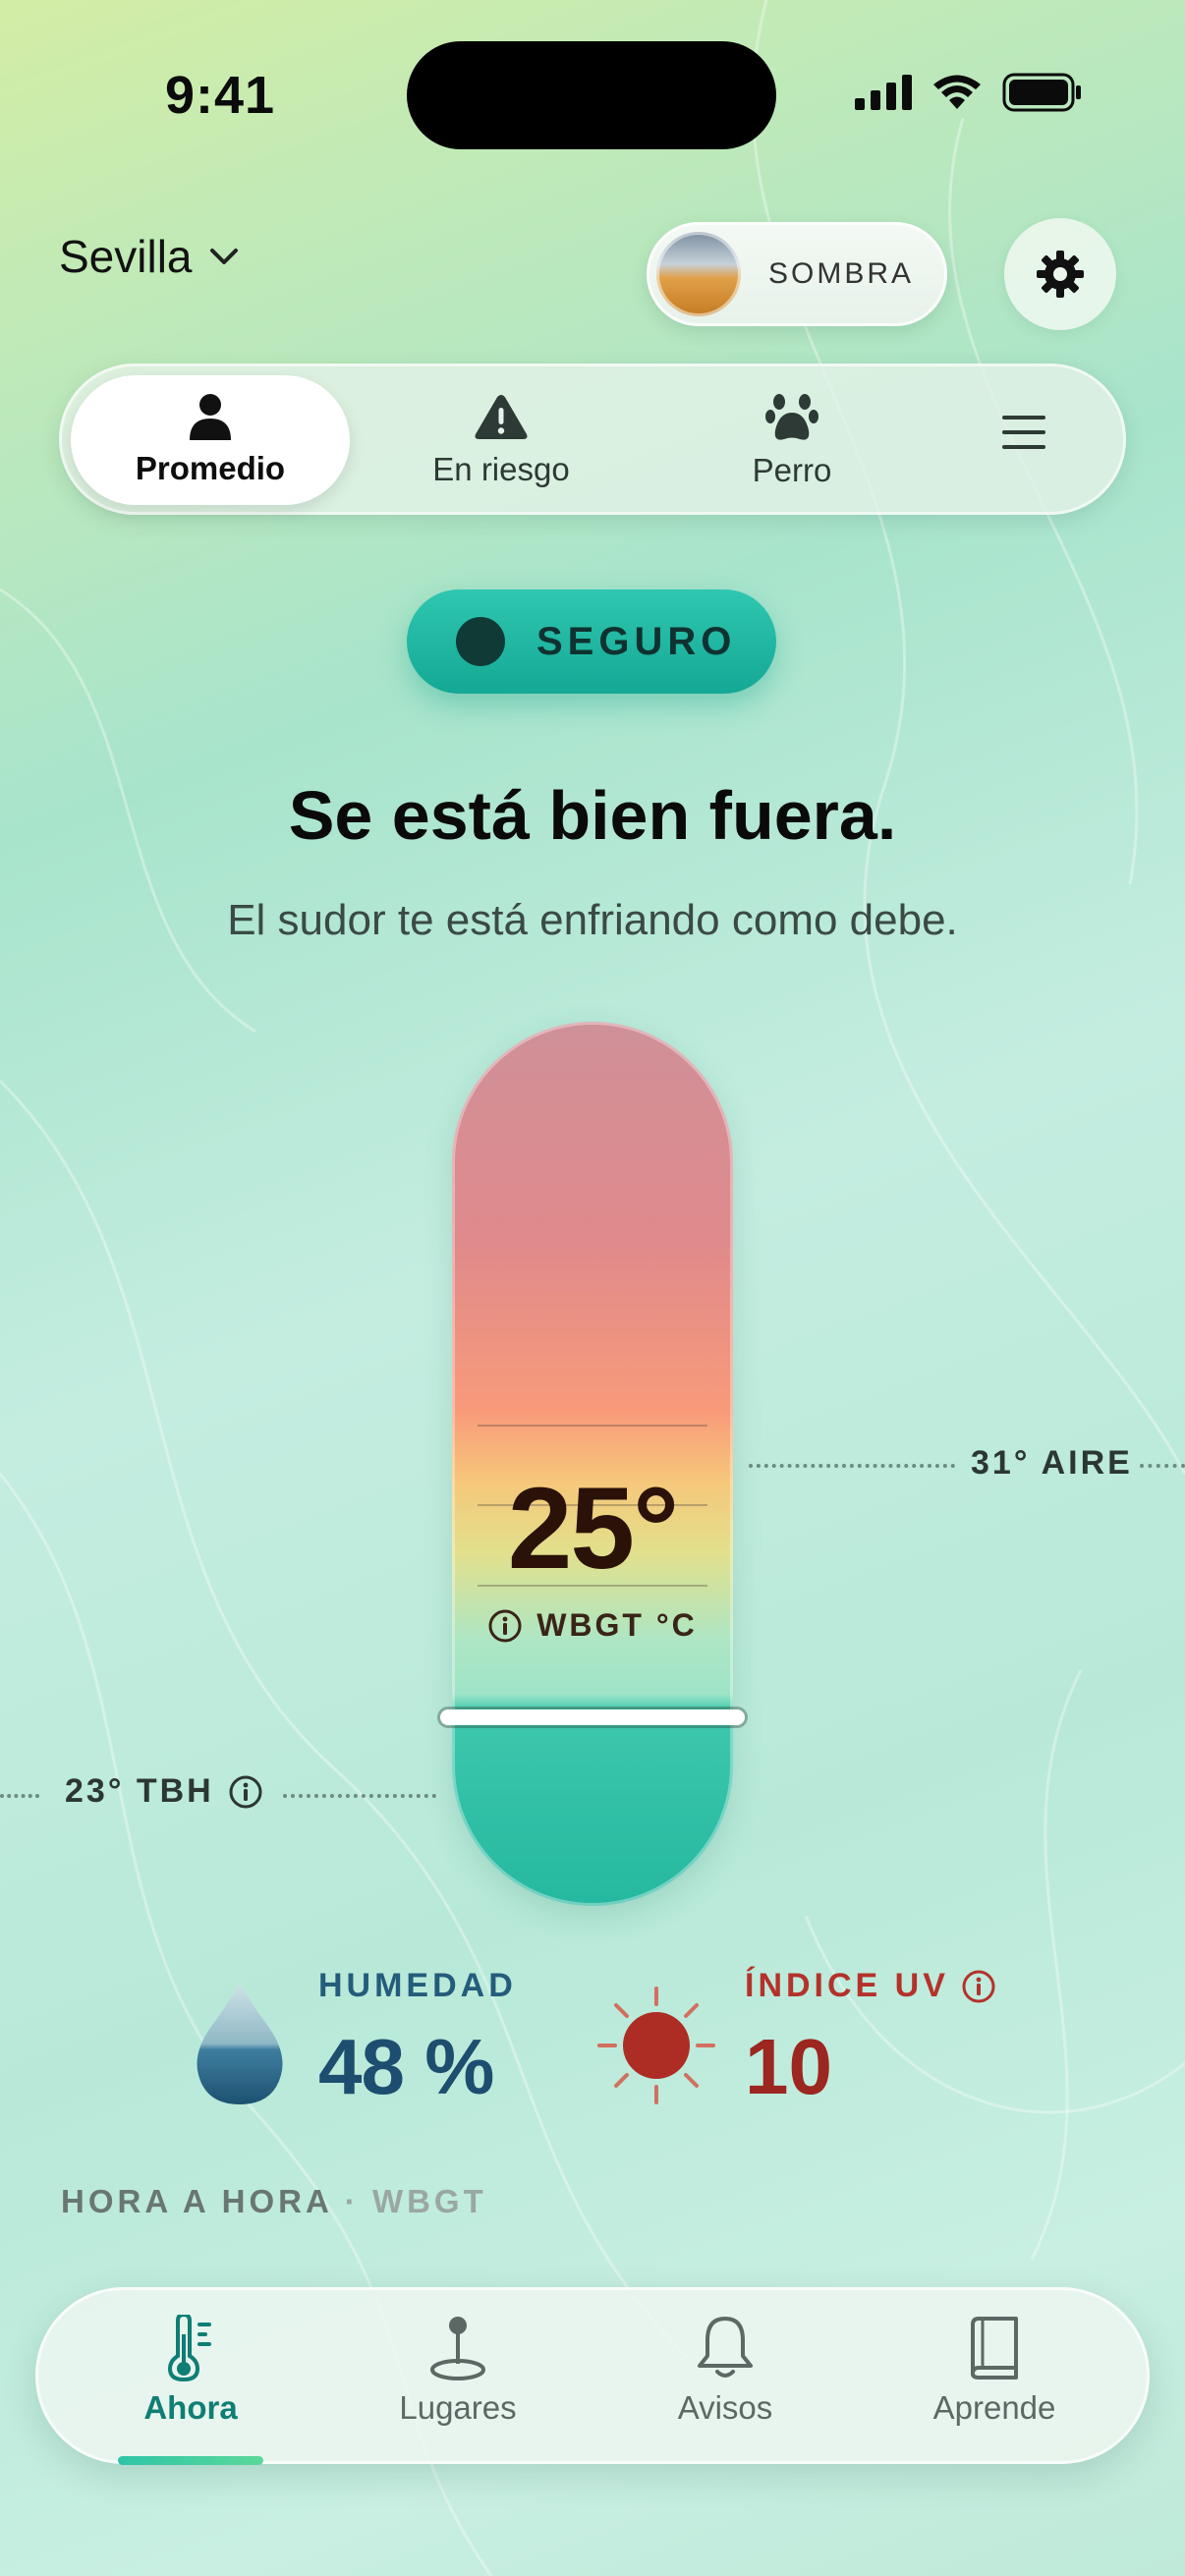  Describe the element at coordinates (592, 1426) in the screenshot. I see `gauge-tick-line` at that location.